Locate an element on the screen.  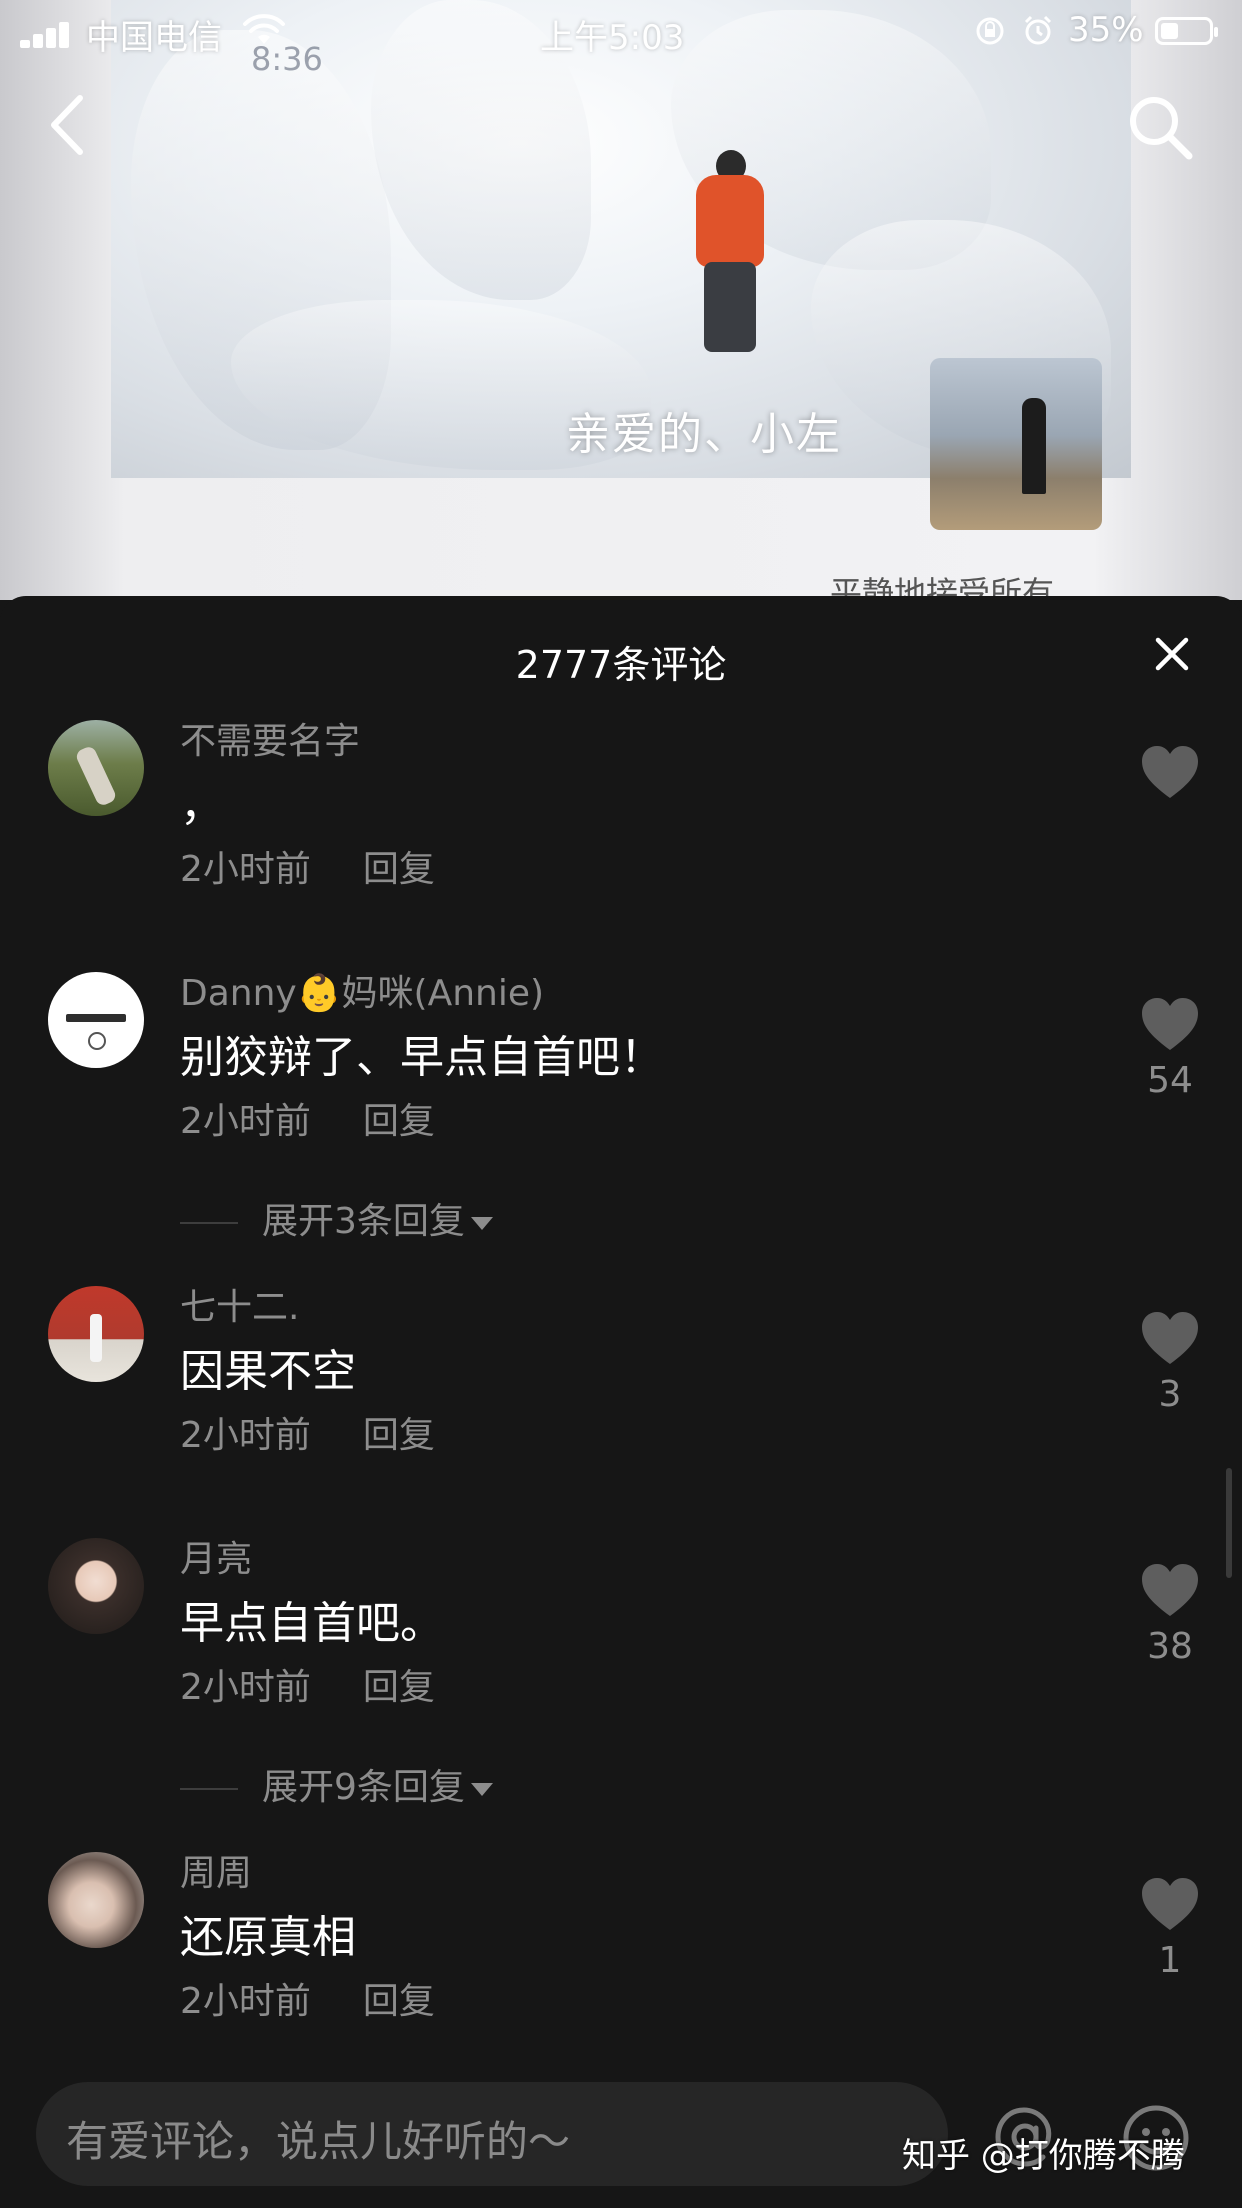
wifi-icon is located at coordinates (264, 29).